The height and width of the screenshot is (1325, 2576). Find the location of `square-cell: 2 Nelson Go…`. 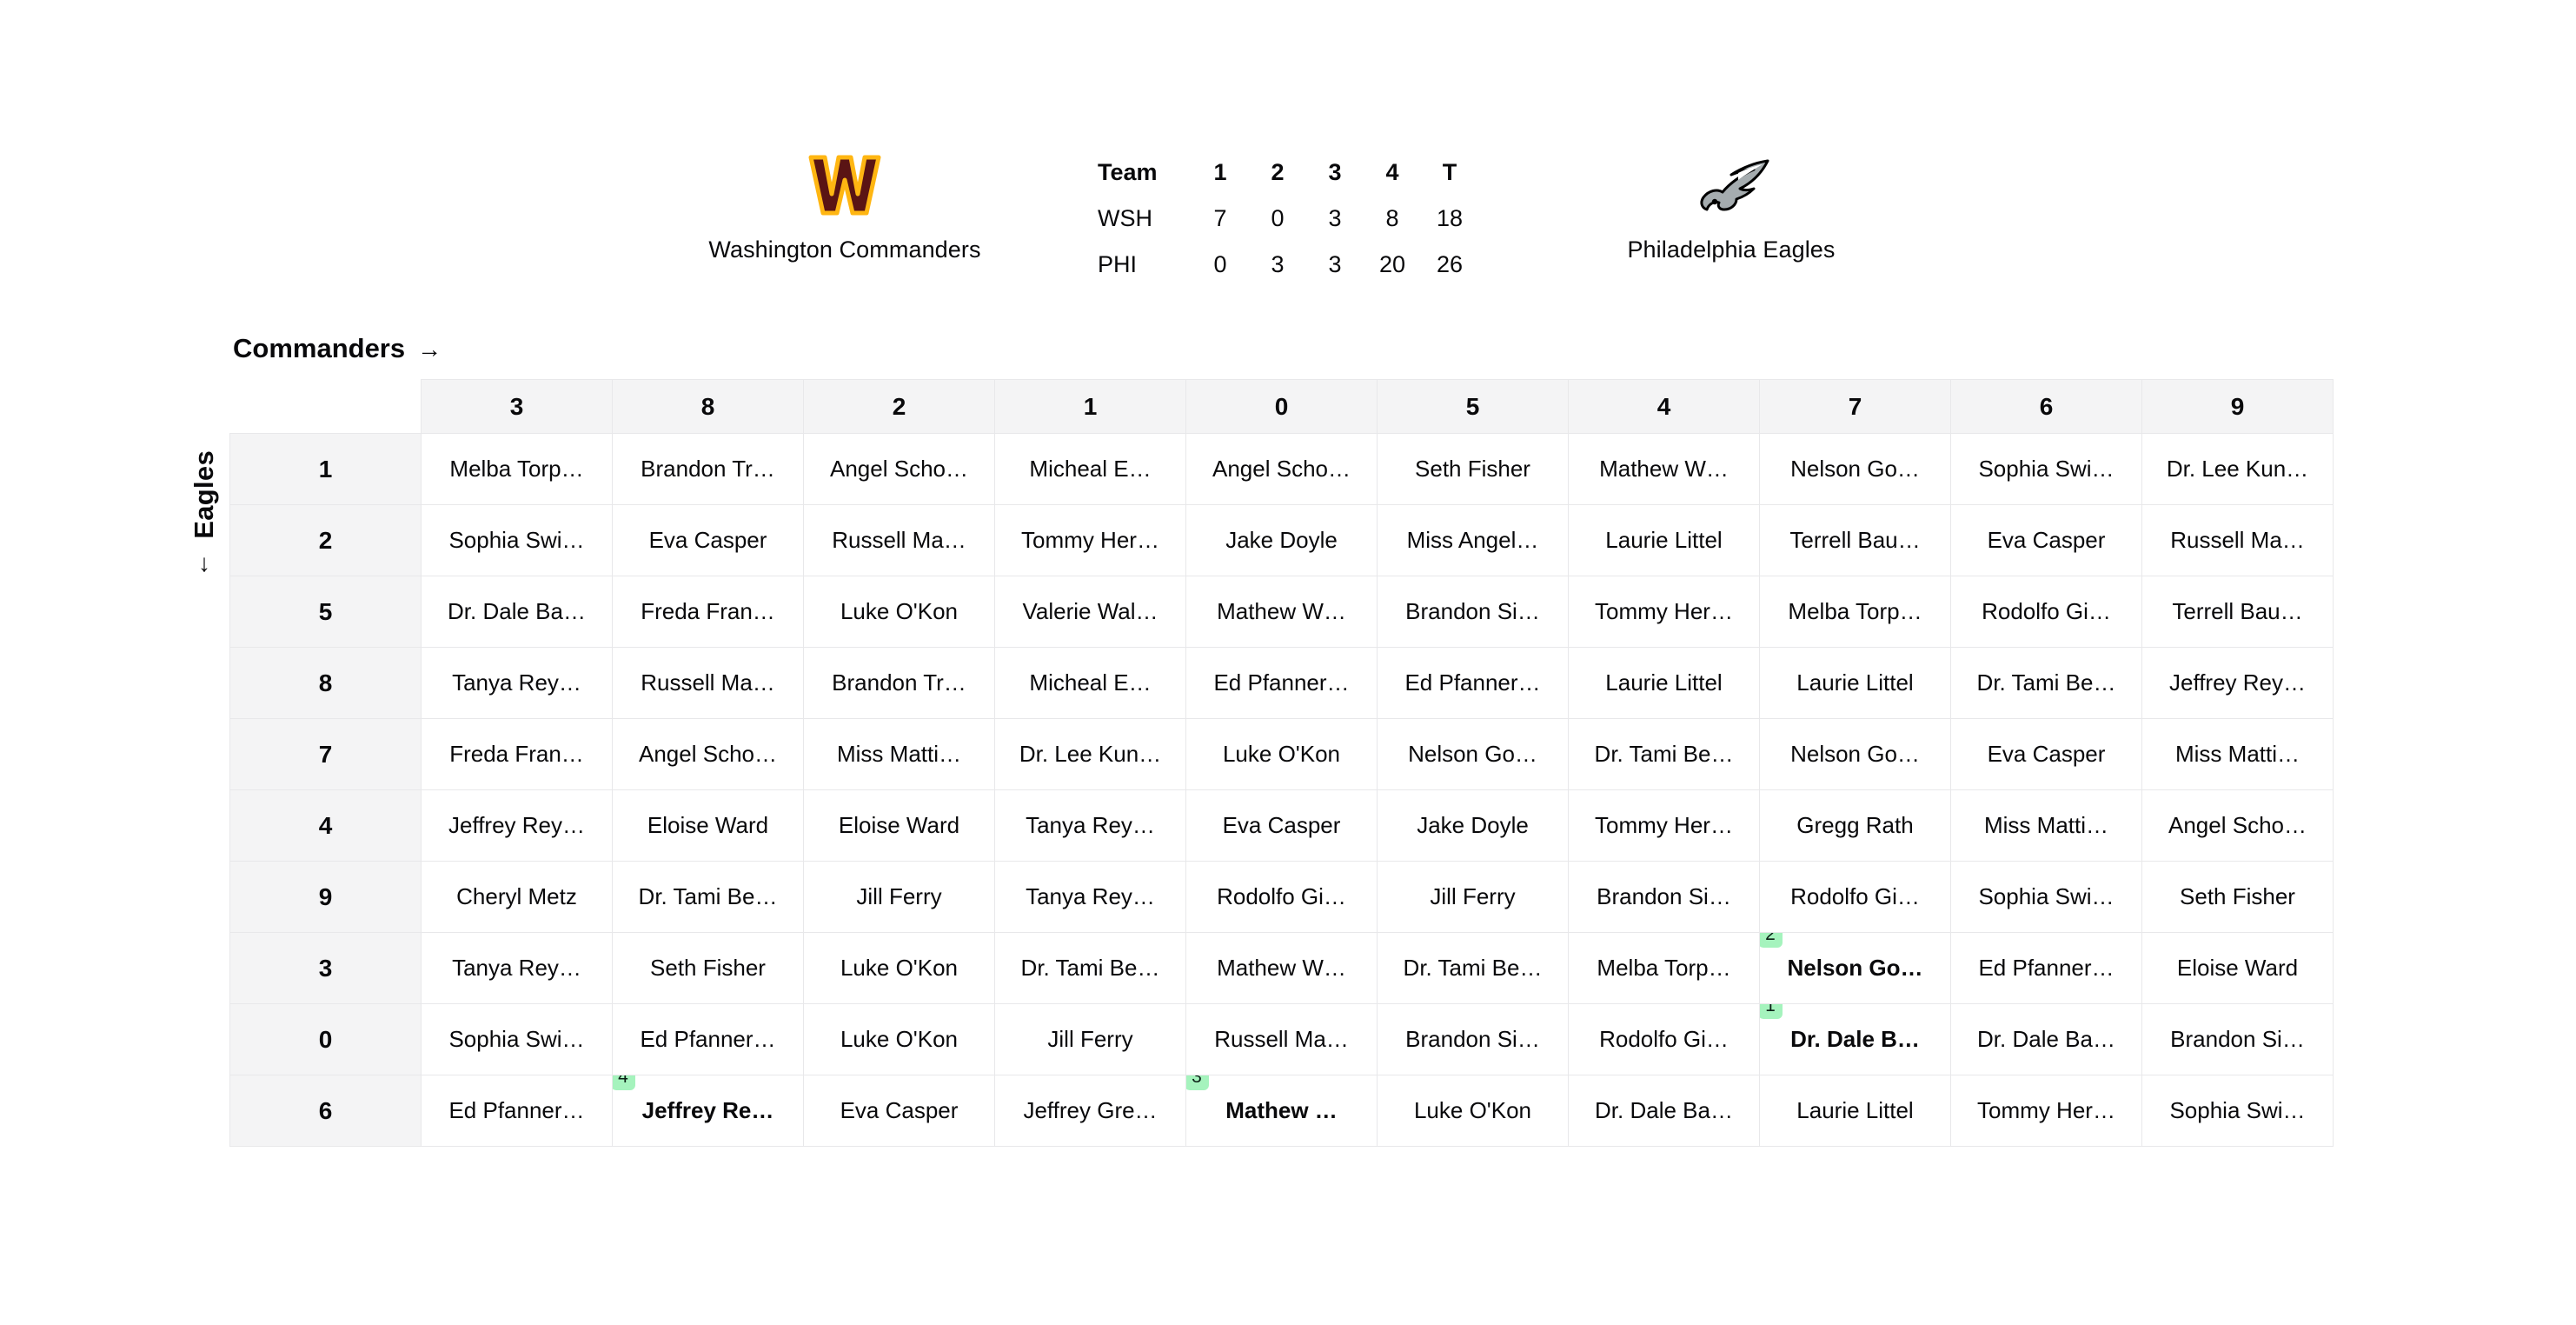

square-cell: 2 Nelson Go… is located at coordinates (1855, 968).